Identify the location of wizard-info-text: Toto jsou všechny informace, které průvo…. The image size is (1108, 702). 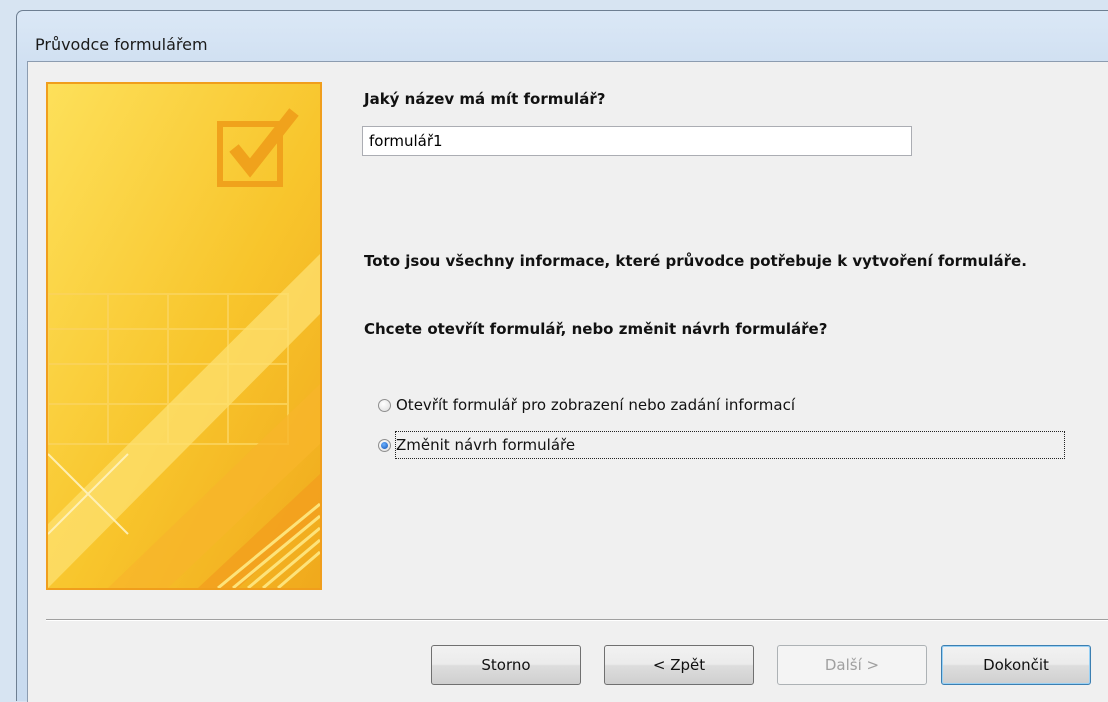
(695, 261).